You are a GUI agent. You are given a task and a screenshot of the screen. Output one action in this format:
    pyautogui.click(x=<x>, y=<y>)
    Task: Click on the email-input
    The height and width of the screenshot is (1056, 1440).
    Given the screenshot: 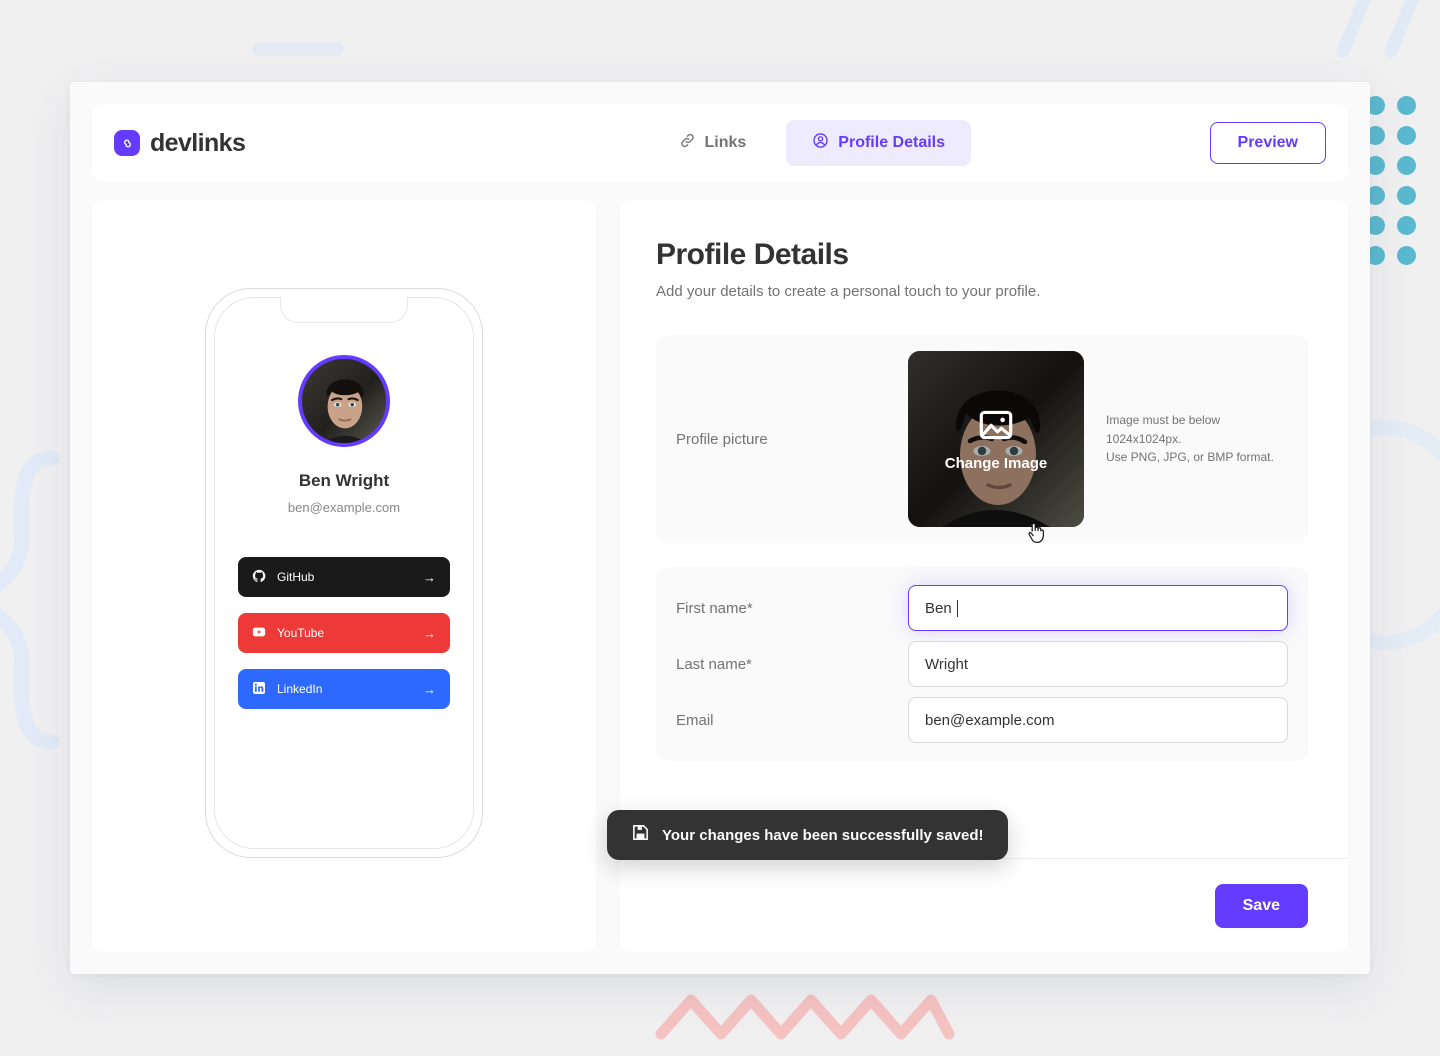 What is the action you would take?
    pyautogui.click(x=1098, y=720)
    